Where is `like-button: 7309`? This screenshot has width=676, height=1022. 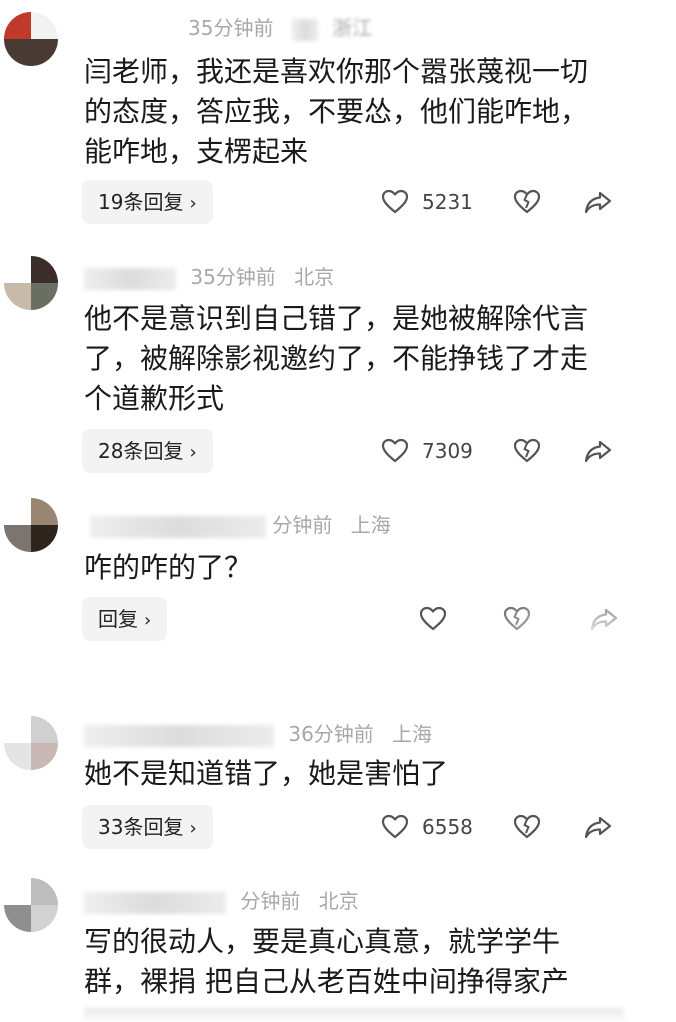
like-button: 7309 is located at coordinates (426, 451).